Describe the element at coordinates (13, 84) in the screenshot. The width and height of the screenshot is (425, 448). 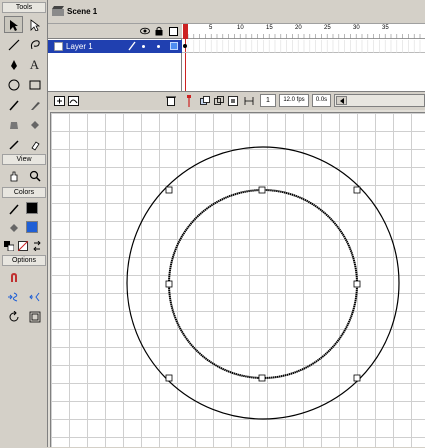
I see `oval-tool-icon` at that location.